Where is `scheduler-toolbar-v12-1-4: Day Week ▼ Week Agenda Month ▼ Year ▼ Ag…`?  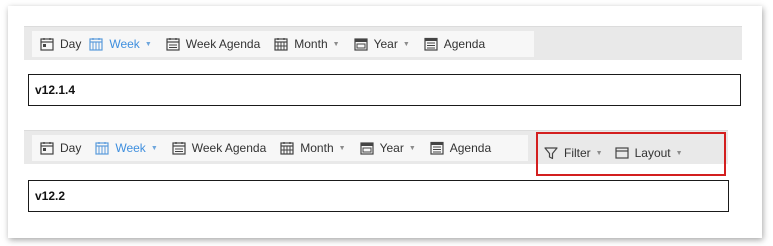 scheduler-toolbar-v12-1-4: Day Week ▼ Week Agenda Month ▼ Year ▼ Ag… is located at coordinates (383, 43).